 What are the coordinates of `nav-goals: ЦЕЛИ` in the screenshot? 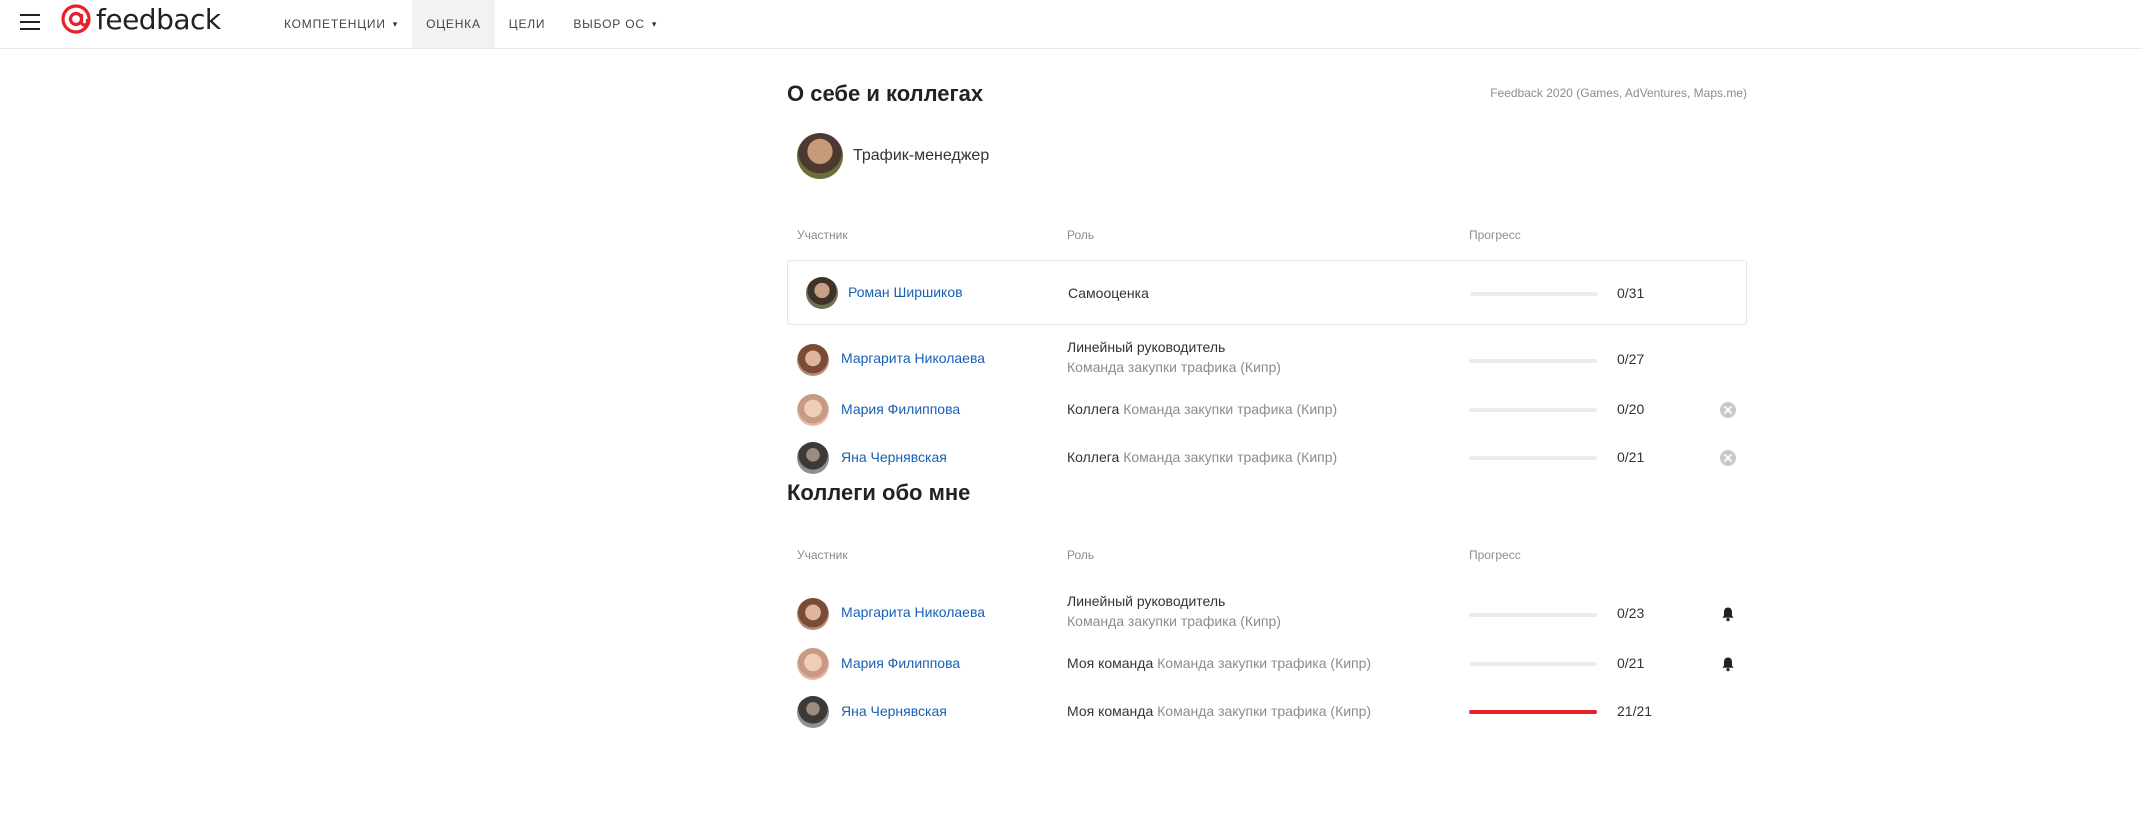 It's located at (527, 24).